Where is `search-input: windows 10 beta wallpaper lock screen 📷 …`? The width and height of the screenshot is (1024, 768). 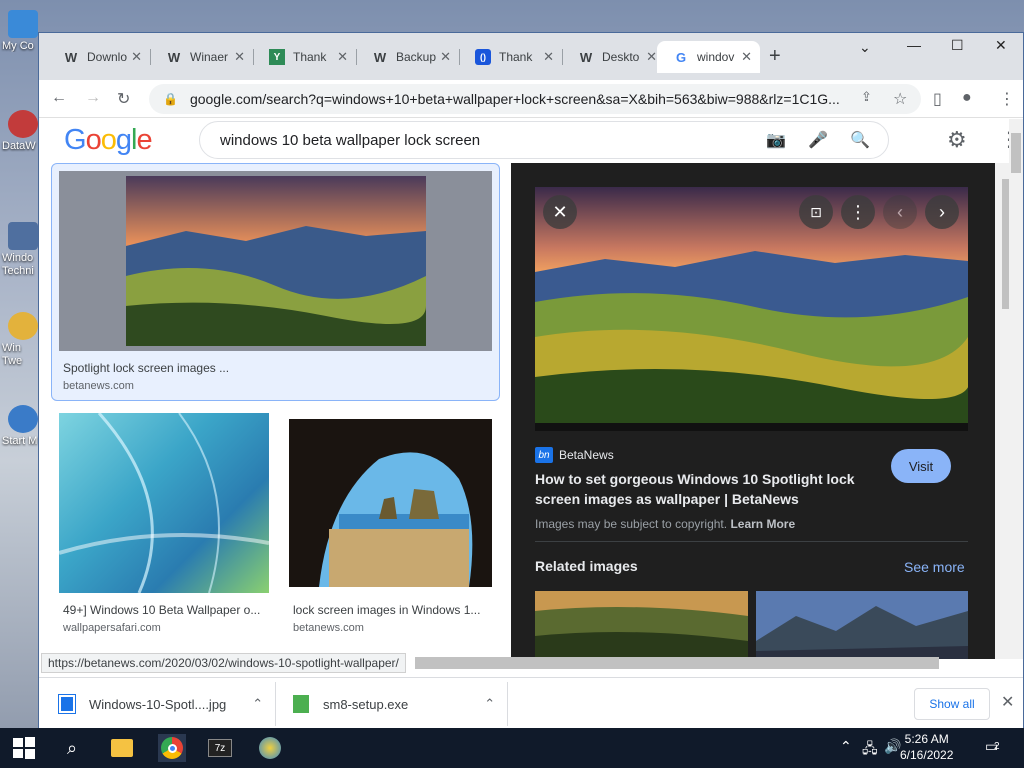
search-input: windows 10 beta wallpaper lock screen 📷 … is located at coordinates (544, 140).